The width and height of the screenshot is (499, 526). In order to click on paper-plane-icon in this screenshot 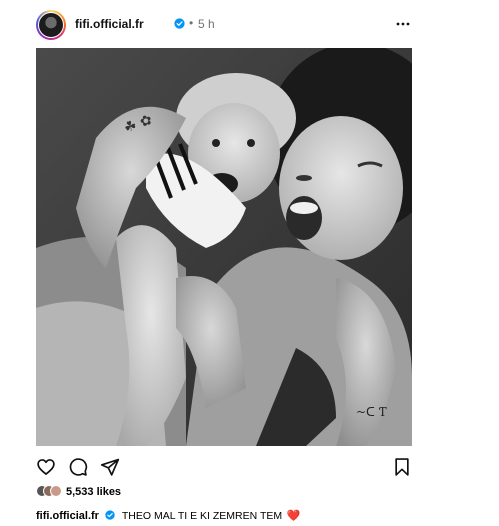, I will do `click(110, 467)`.